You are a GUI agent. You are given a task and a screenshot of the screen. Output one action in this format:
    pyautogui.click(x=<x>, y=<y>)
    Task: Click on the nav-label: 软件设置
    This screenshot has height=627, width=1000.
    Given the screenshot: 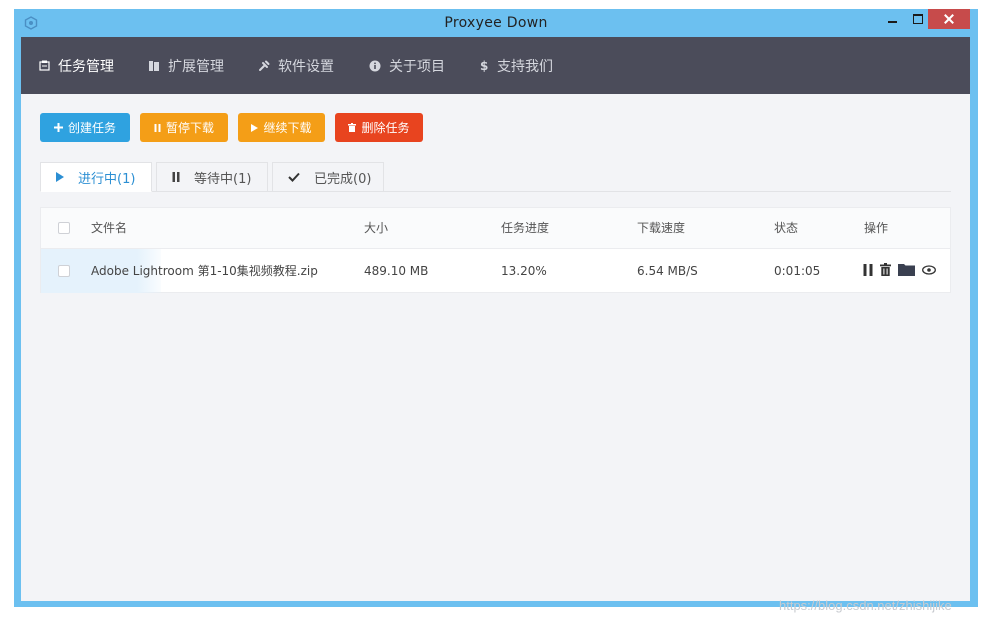 What is the action you would take?
    pyautogui.click(x=306, y=66)
    